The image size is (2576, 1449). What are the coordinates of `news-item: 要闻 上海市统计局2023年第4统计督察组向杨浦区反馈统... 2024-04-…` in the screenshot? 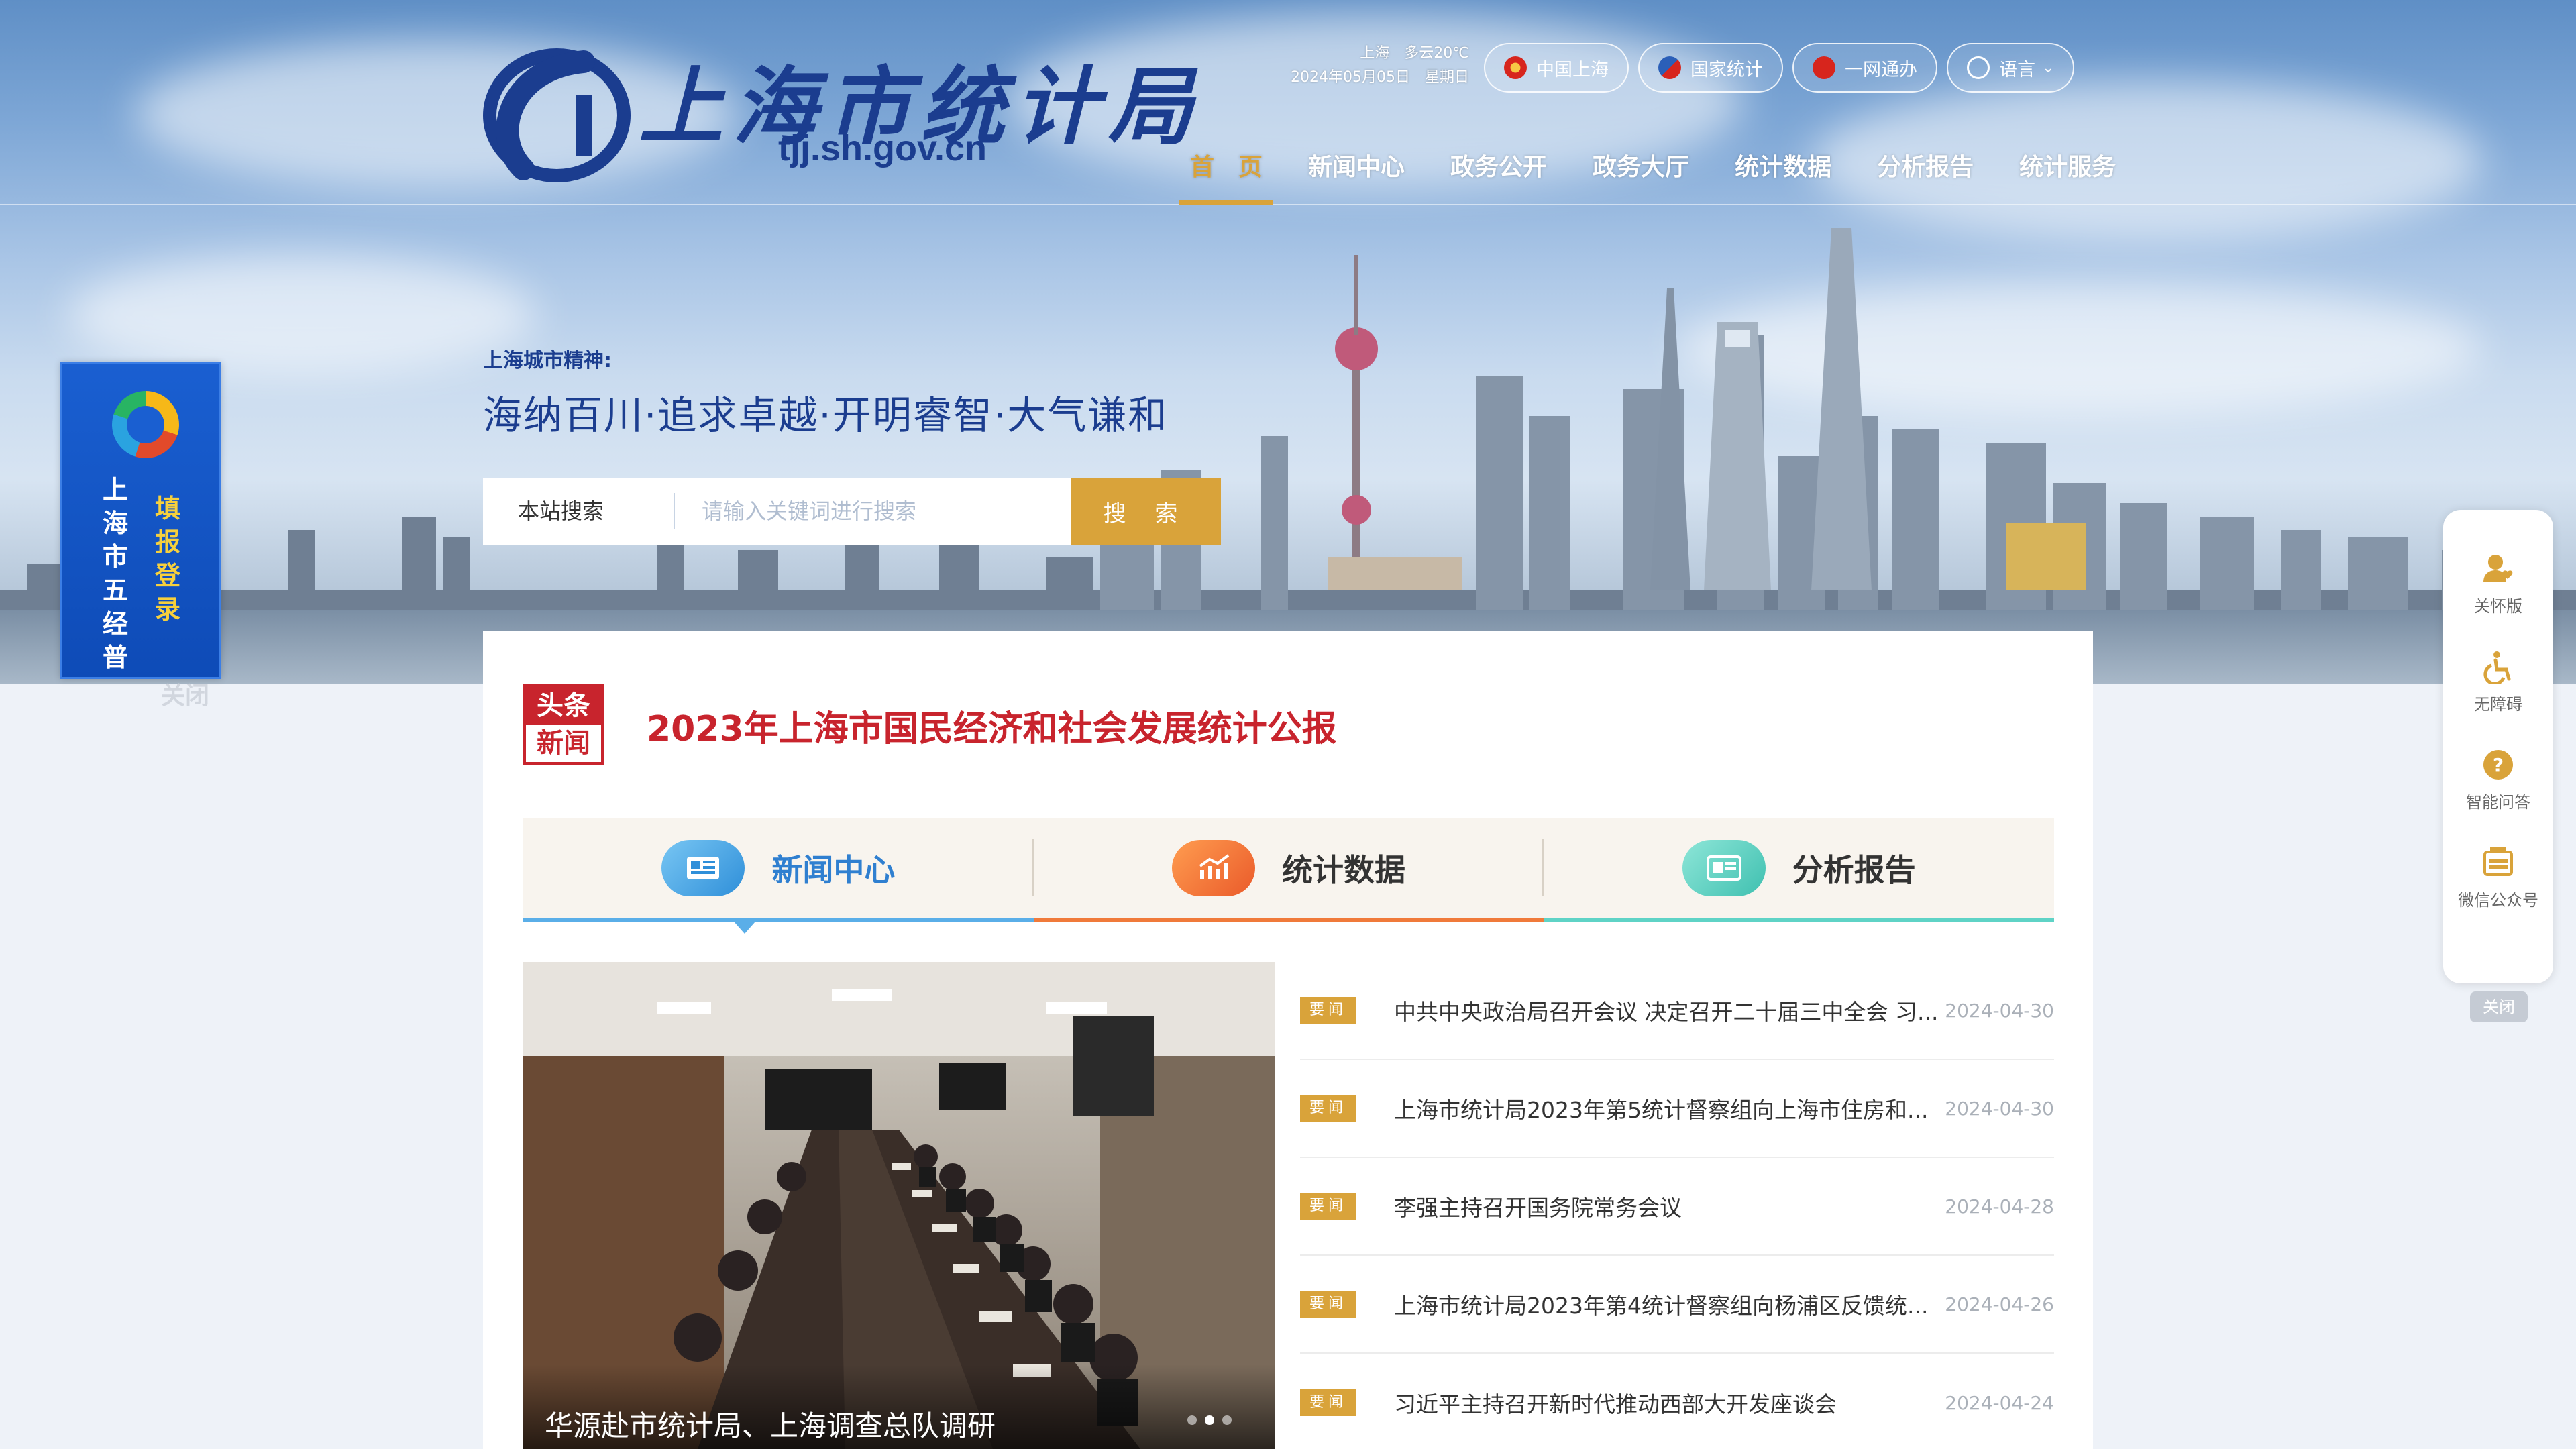 It's located at (1677, 1305).